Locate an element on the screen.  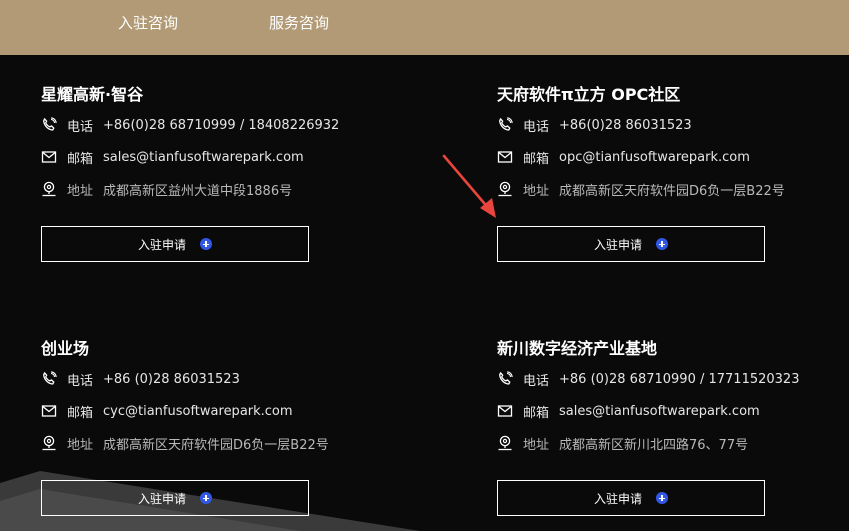
apply-button-chuangyechang: 入驻申请 is located at coordinates (175, 498).